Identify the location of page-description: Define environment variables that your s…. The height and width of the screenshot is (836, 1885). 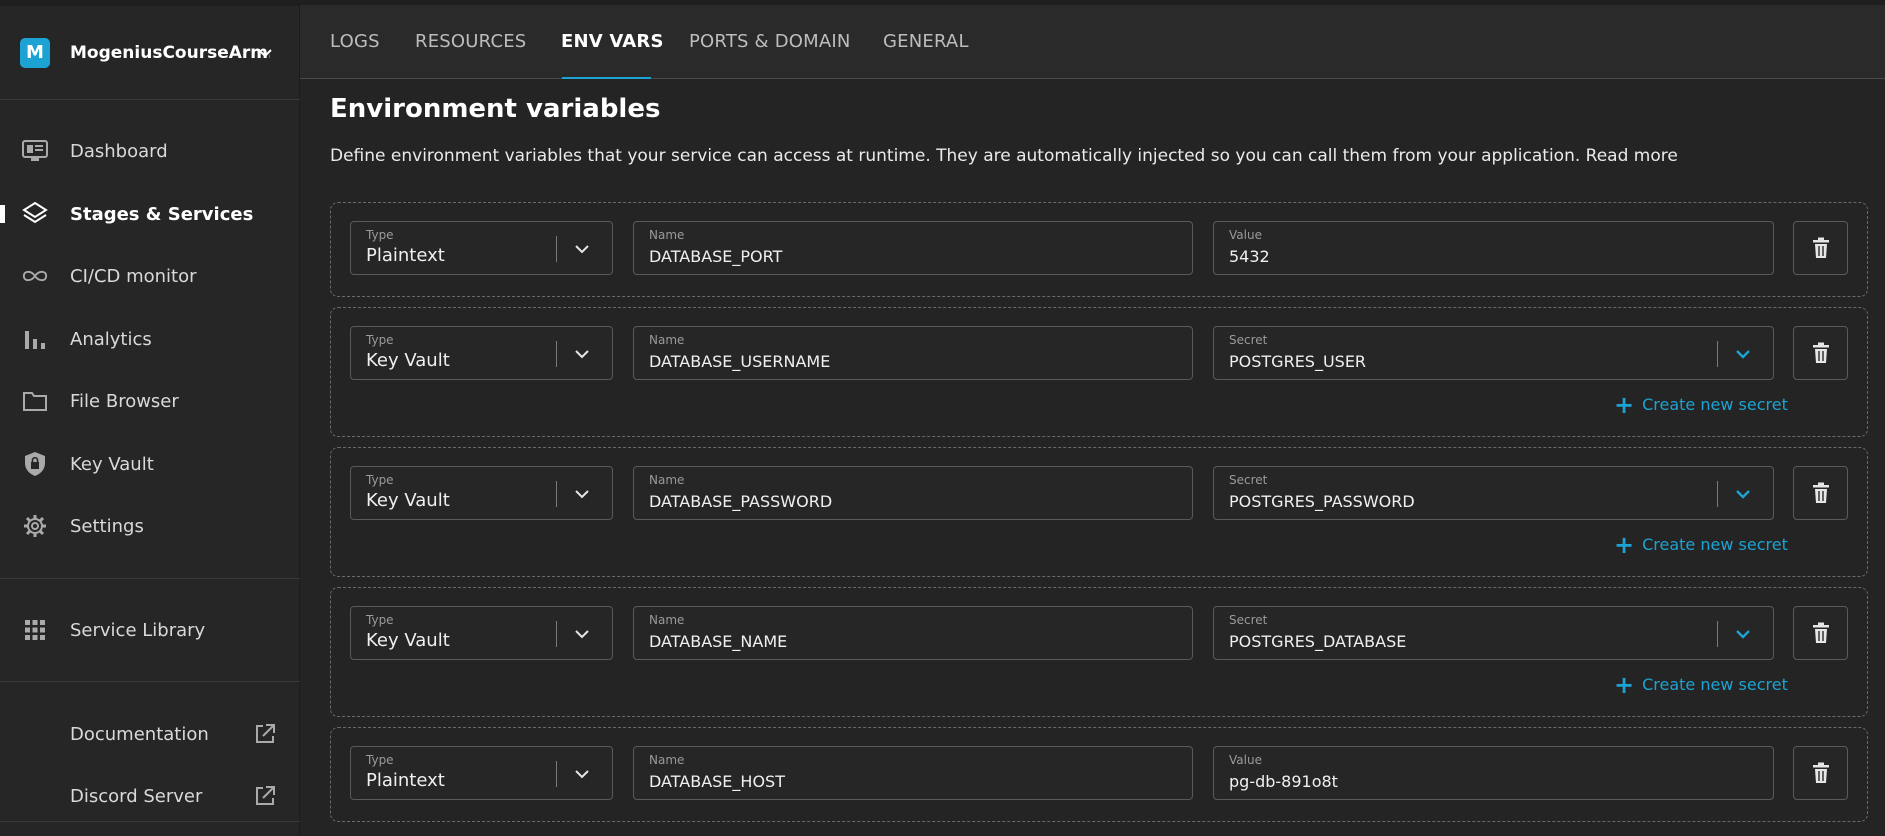
(1004, 156).